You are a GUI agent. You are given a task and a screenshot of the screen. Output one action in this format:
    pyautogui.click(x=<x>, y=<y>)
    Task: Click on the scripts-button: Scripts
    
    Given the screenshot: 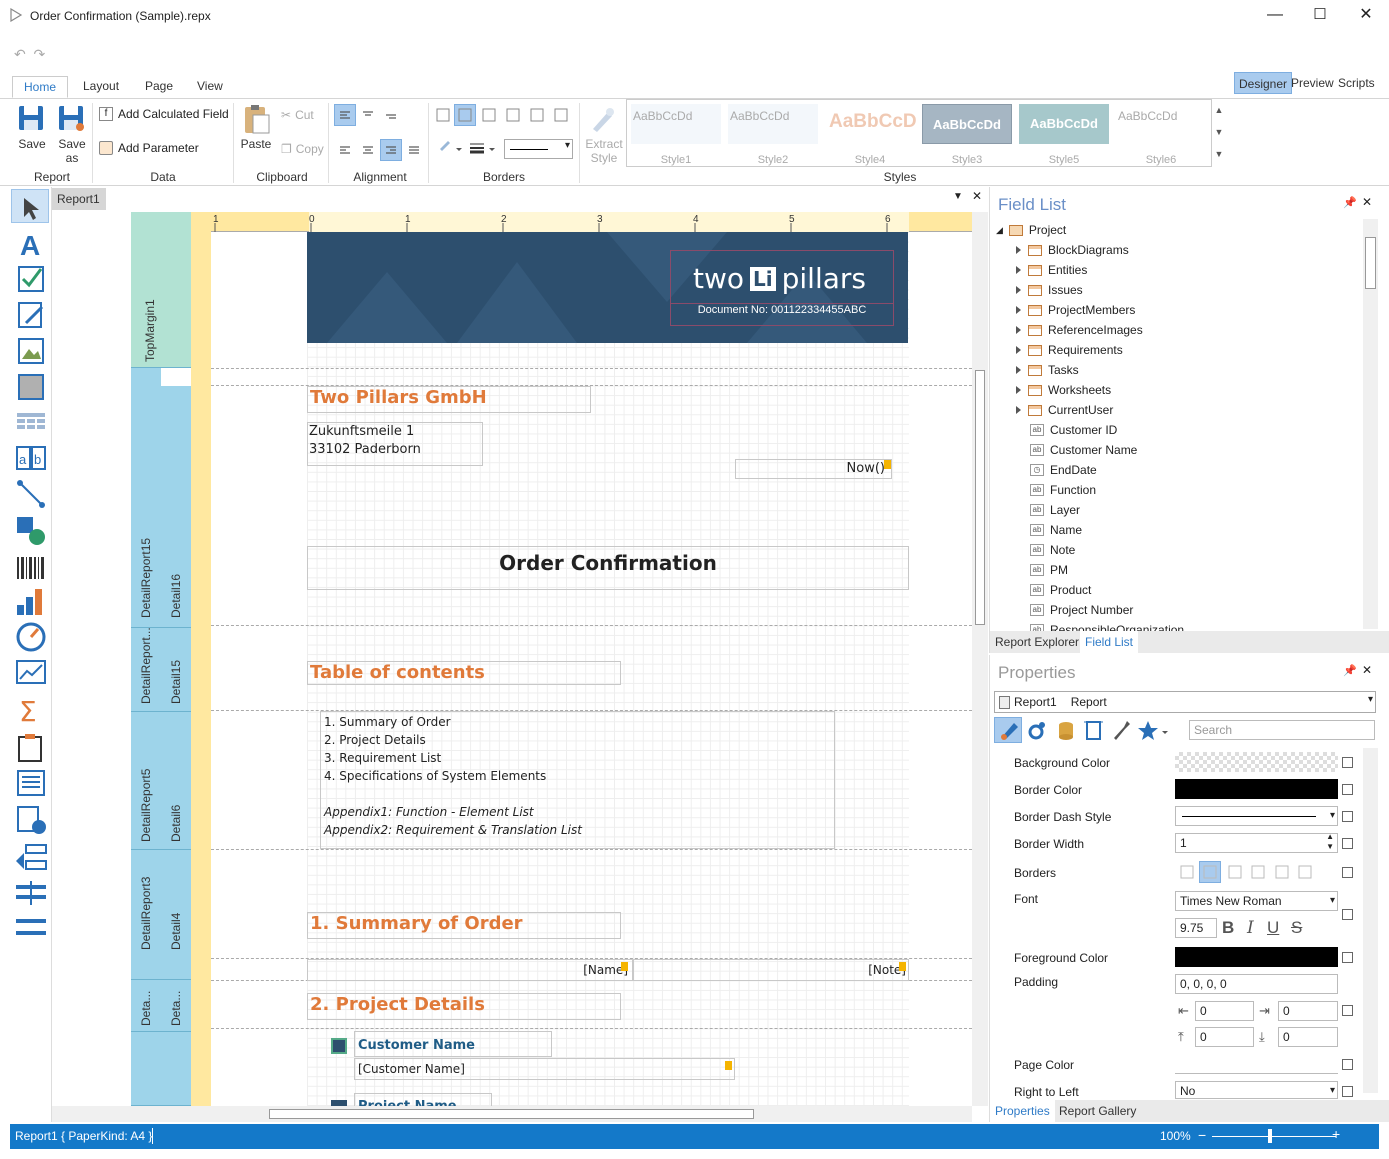 What is the action you would take?
    pyautogui.click(x=1356, y=83)
    